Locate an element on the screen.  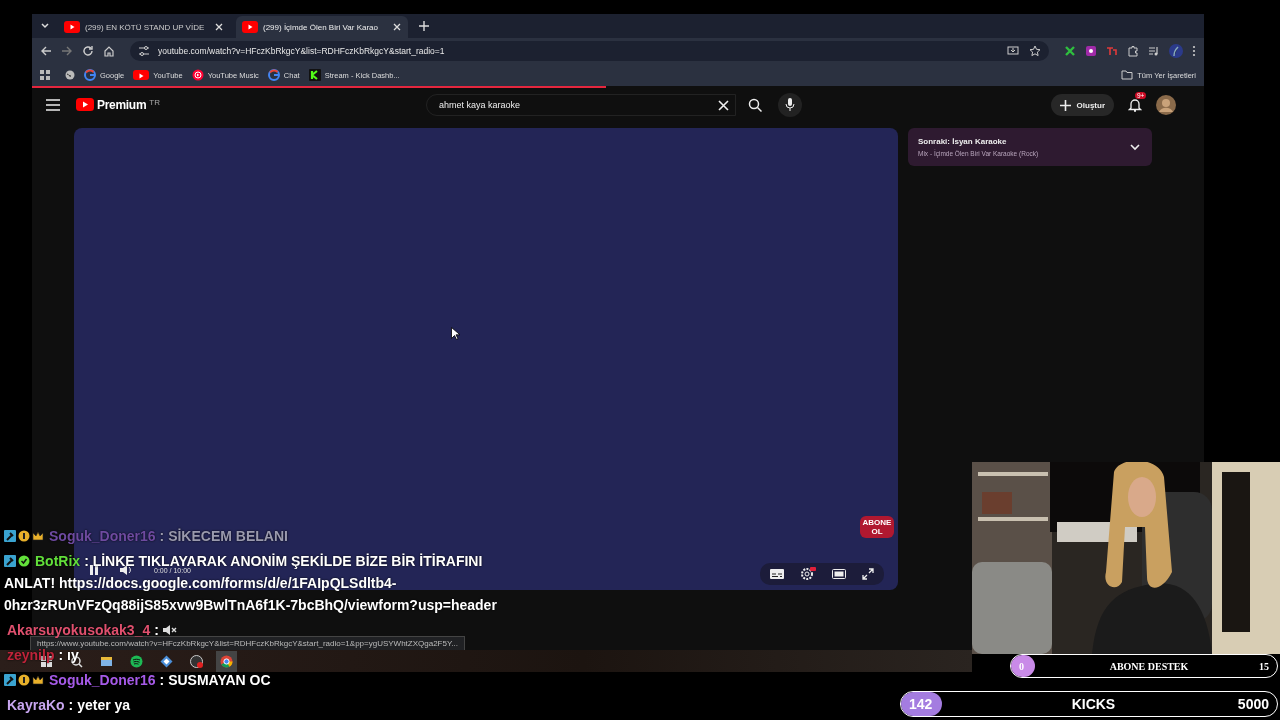
clear-icon is located at coordinates (723, 105).